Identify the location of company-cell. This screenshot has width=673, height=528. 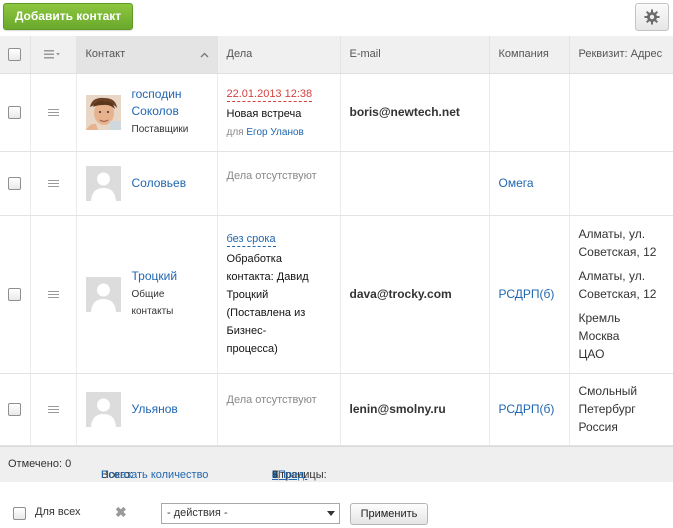
(529, 112).